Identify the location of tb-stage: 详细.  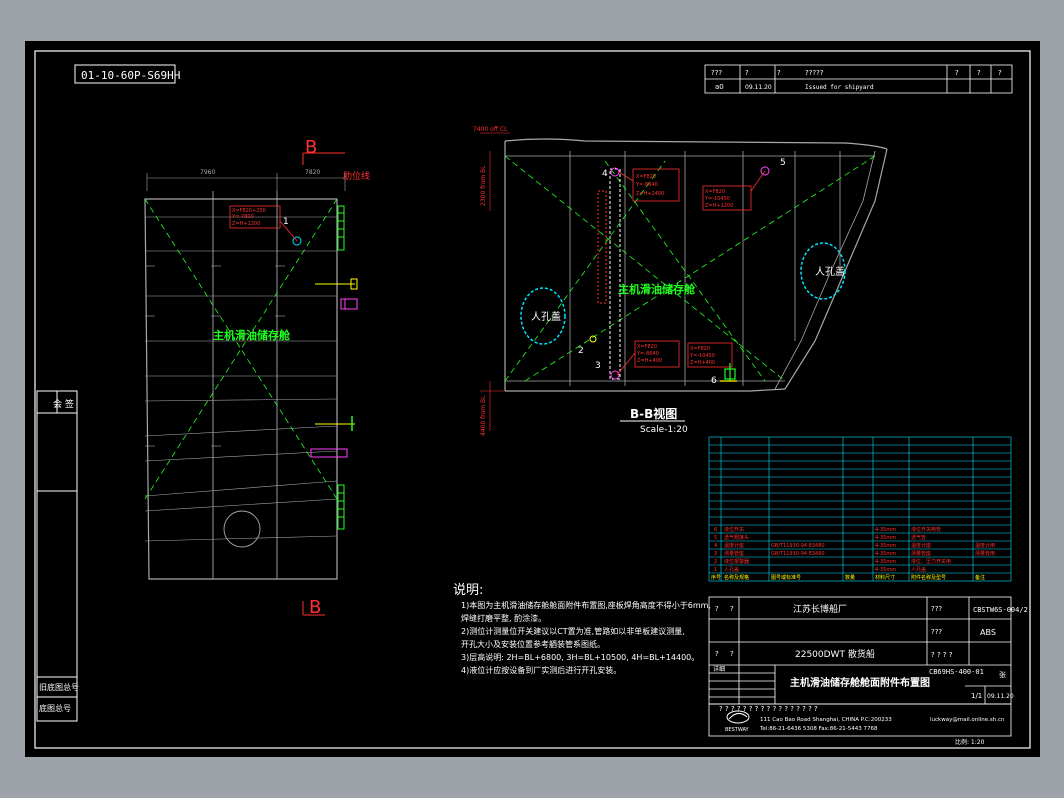
(719, 669).